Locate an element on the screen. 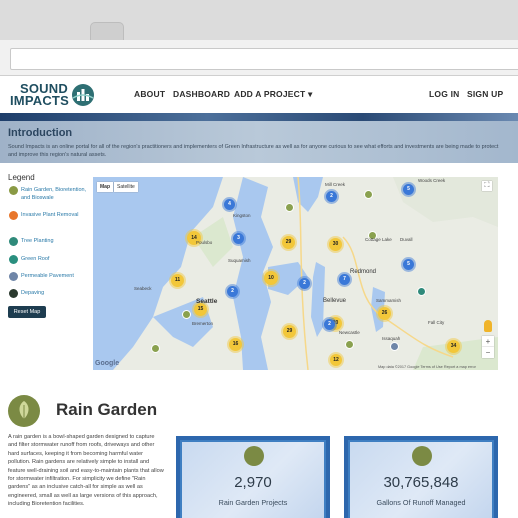 The image size is (518, 518). map-label-sammamish: Sammamish is located at coordinates (389, 300).